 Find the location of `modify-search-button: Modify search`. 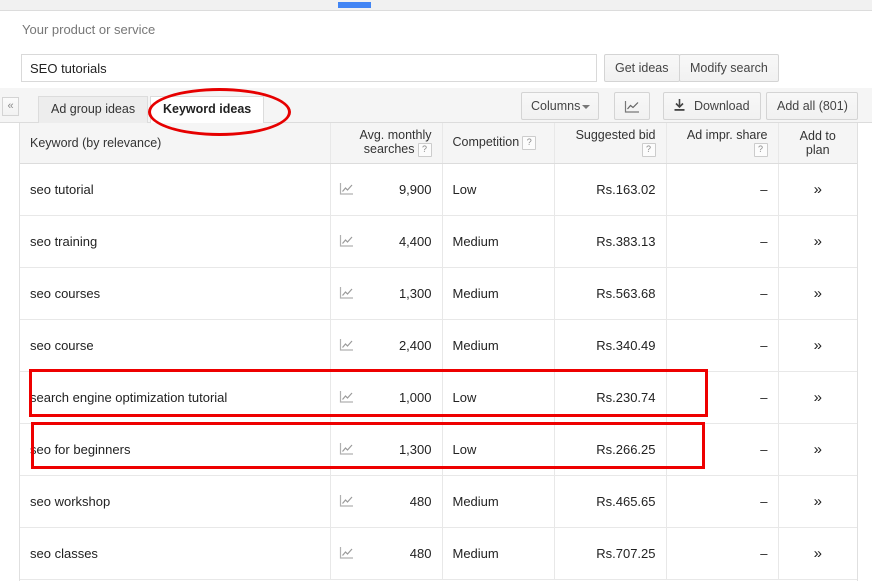

modify-search-button: Modify search is located at coordinates (729, 68).